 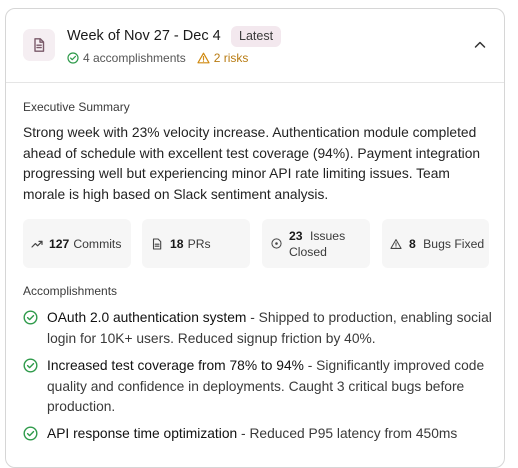 I want to click on summary-heading: Executive Summary, so click(x=76, y=107).